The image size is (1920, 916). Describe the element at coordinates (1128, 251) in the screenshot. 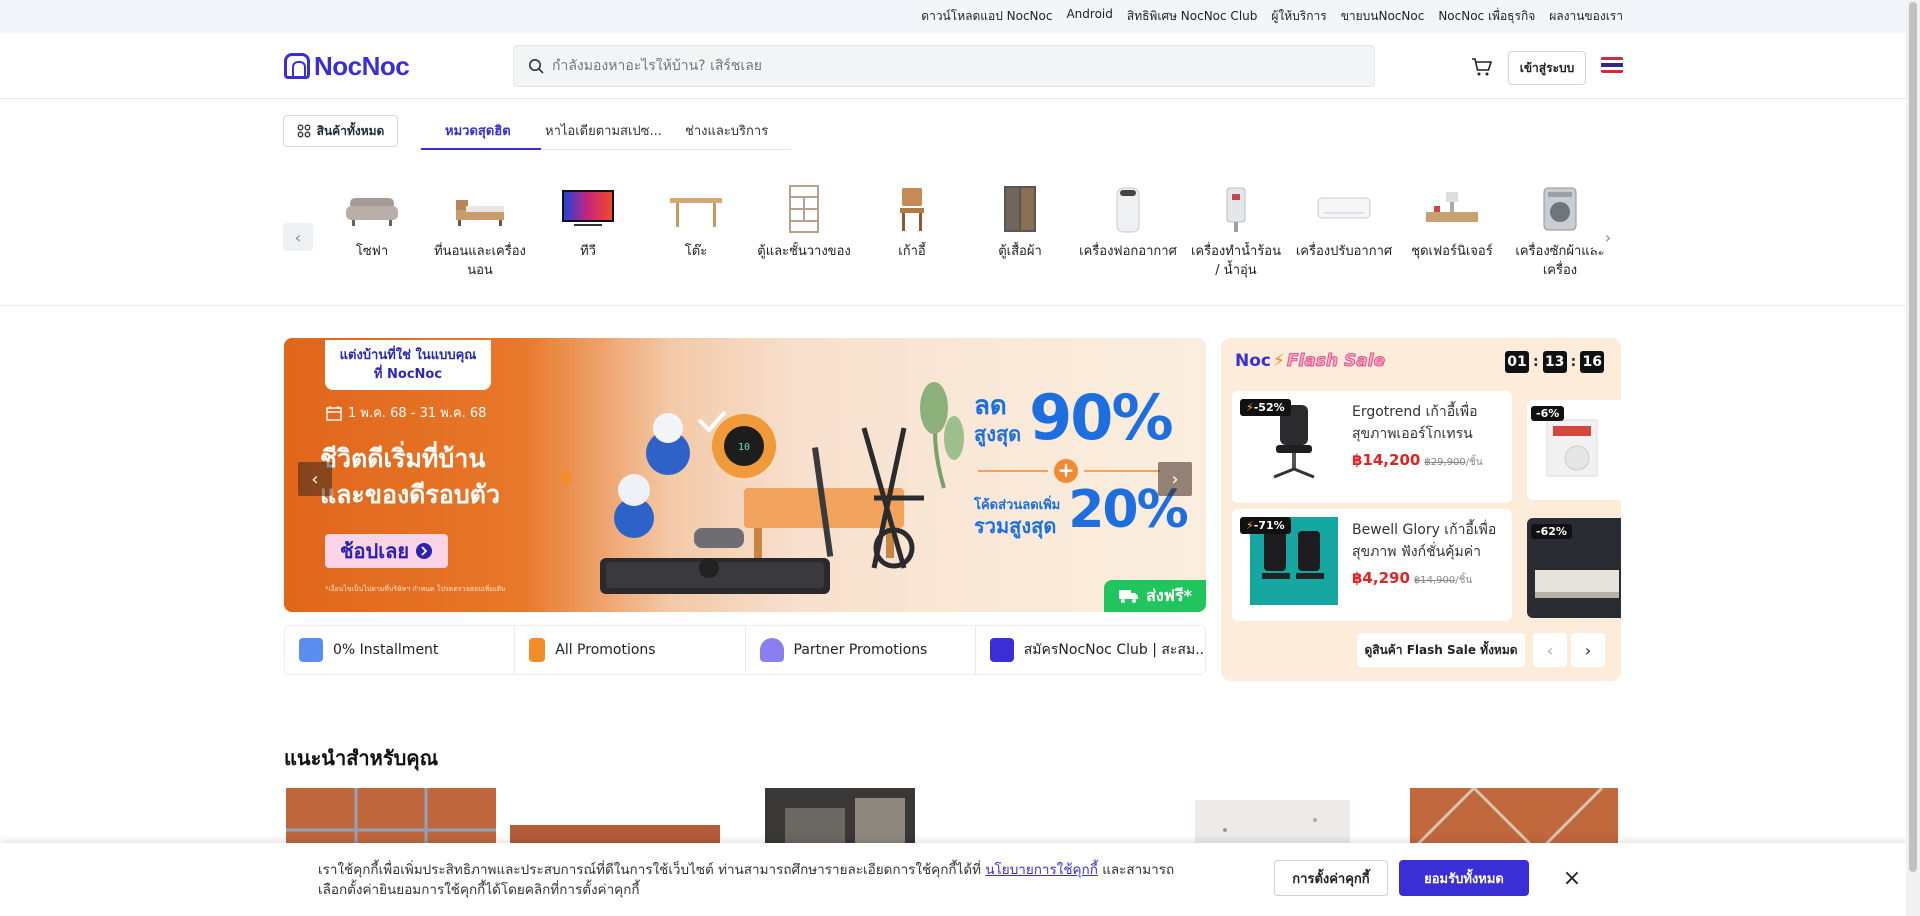

I see `category-label: เครื่องฟอกอากาศ` at that location.